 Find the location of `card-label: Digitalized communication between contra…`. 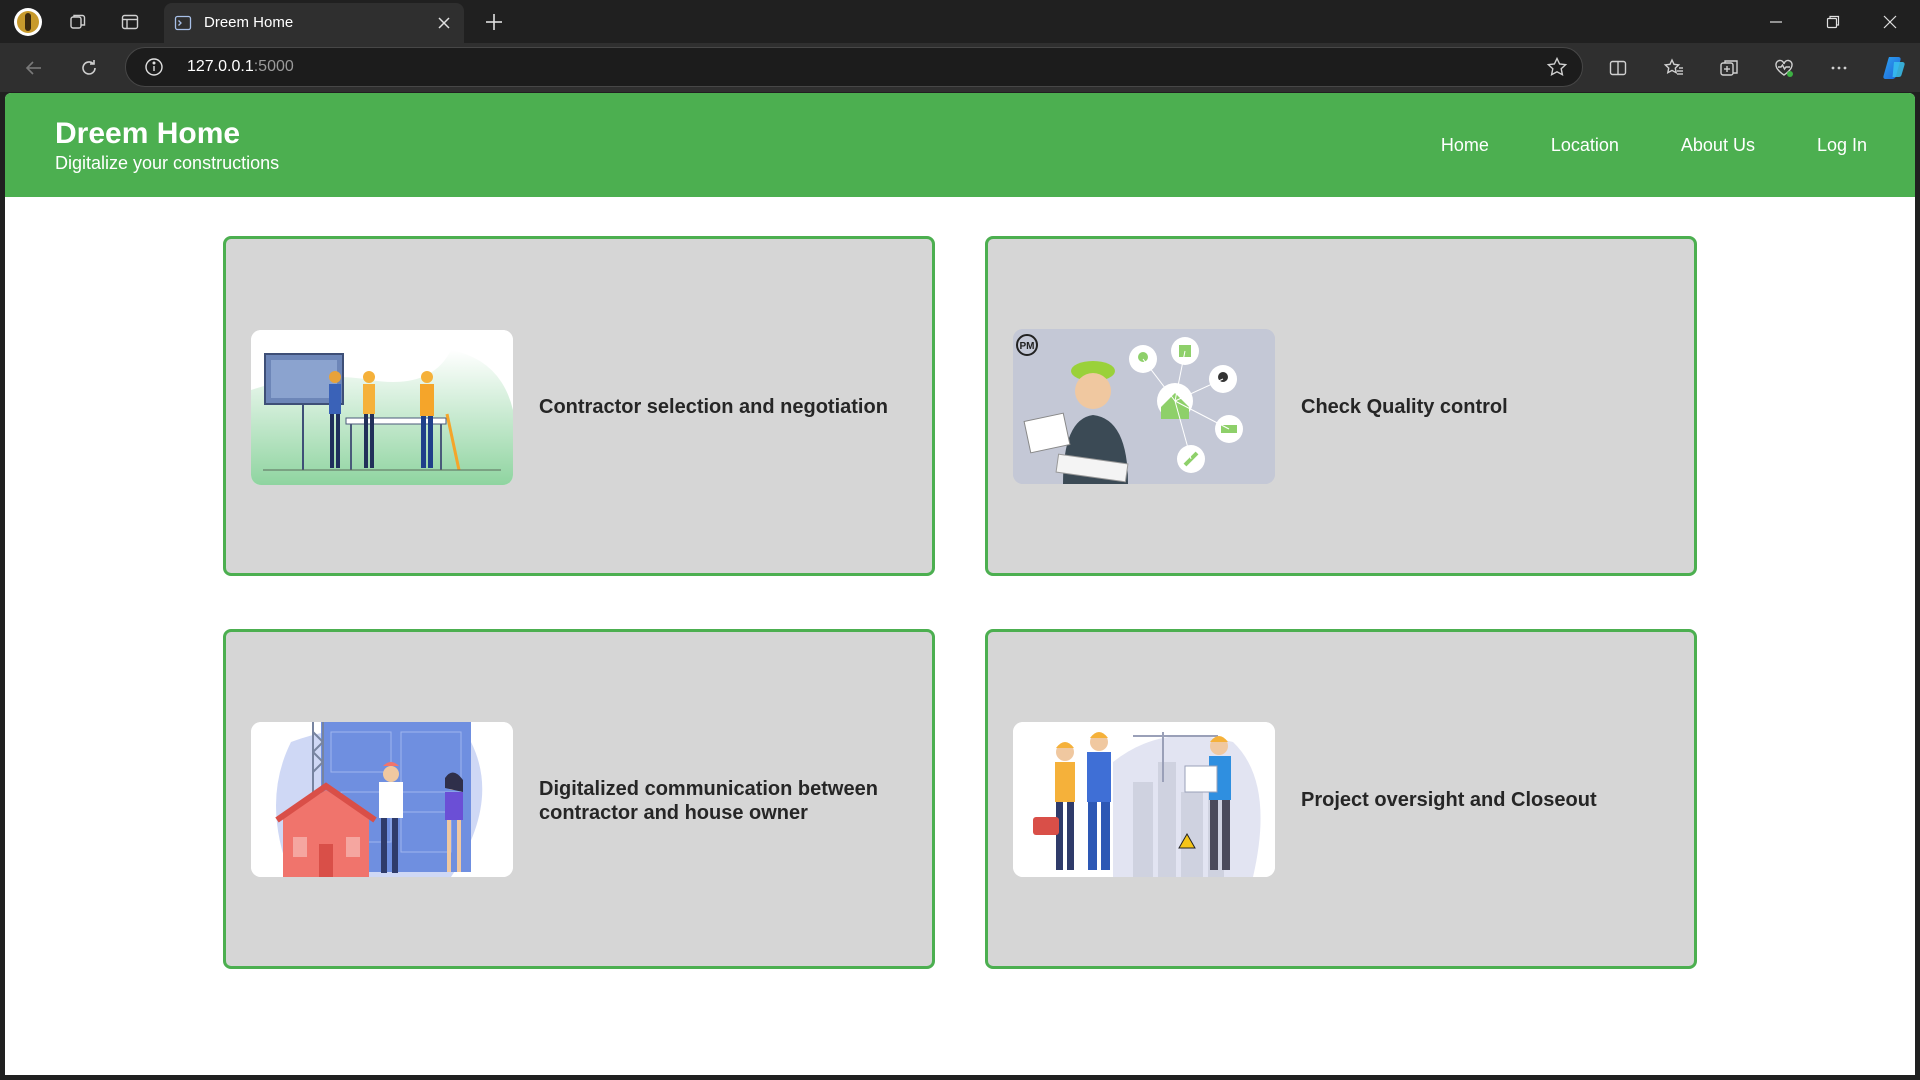

card-label: Digitalized communication between contra… is located at coordinates (708, 801).